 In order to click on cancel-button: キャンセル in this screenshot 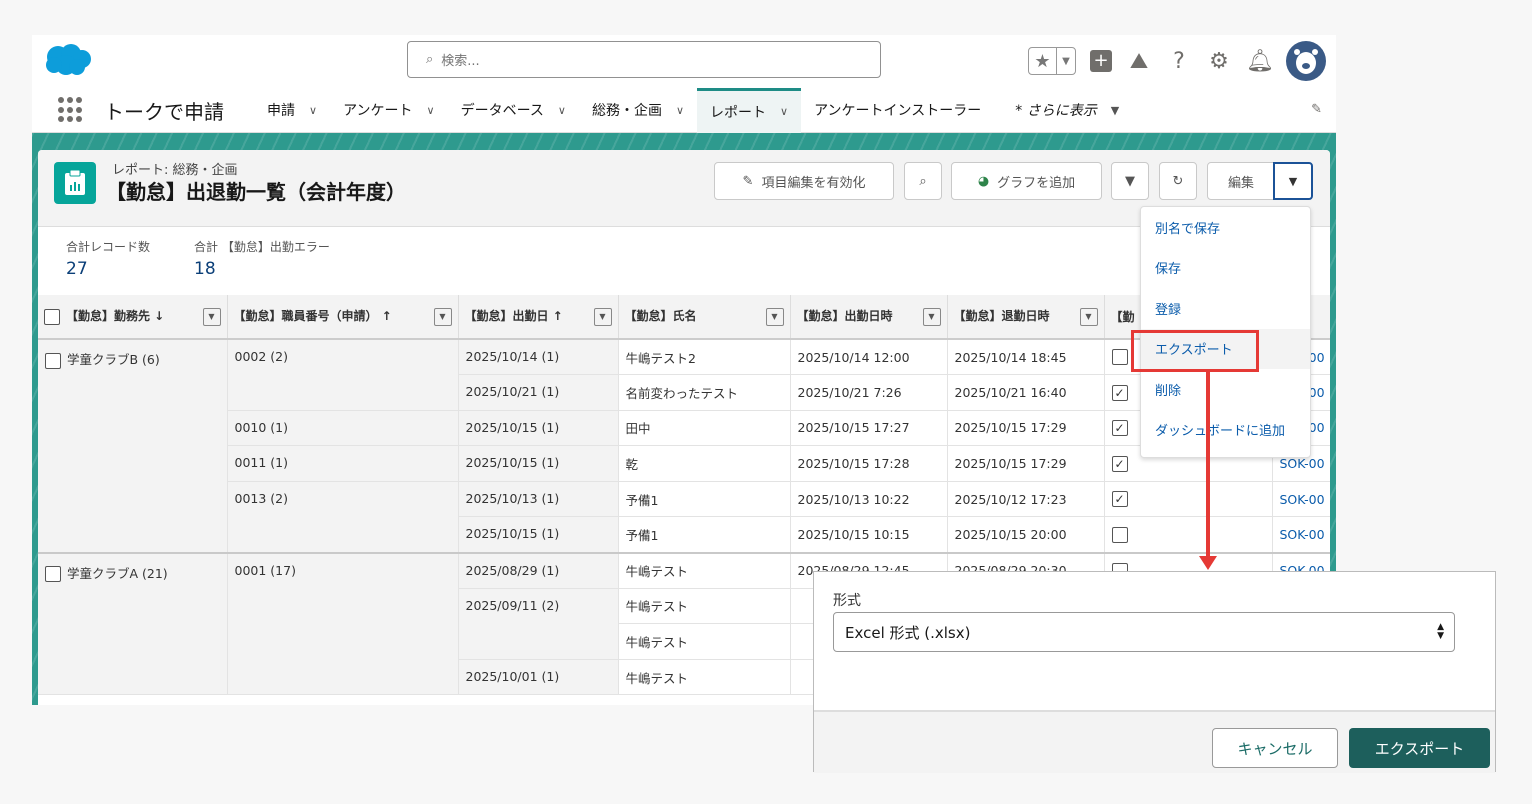, I will do `click(1275, 748)`.